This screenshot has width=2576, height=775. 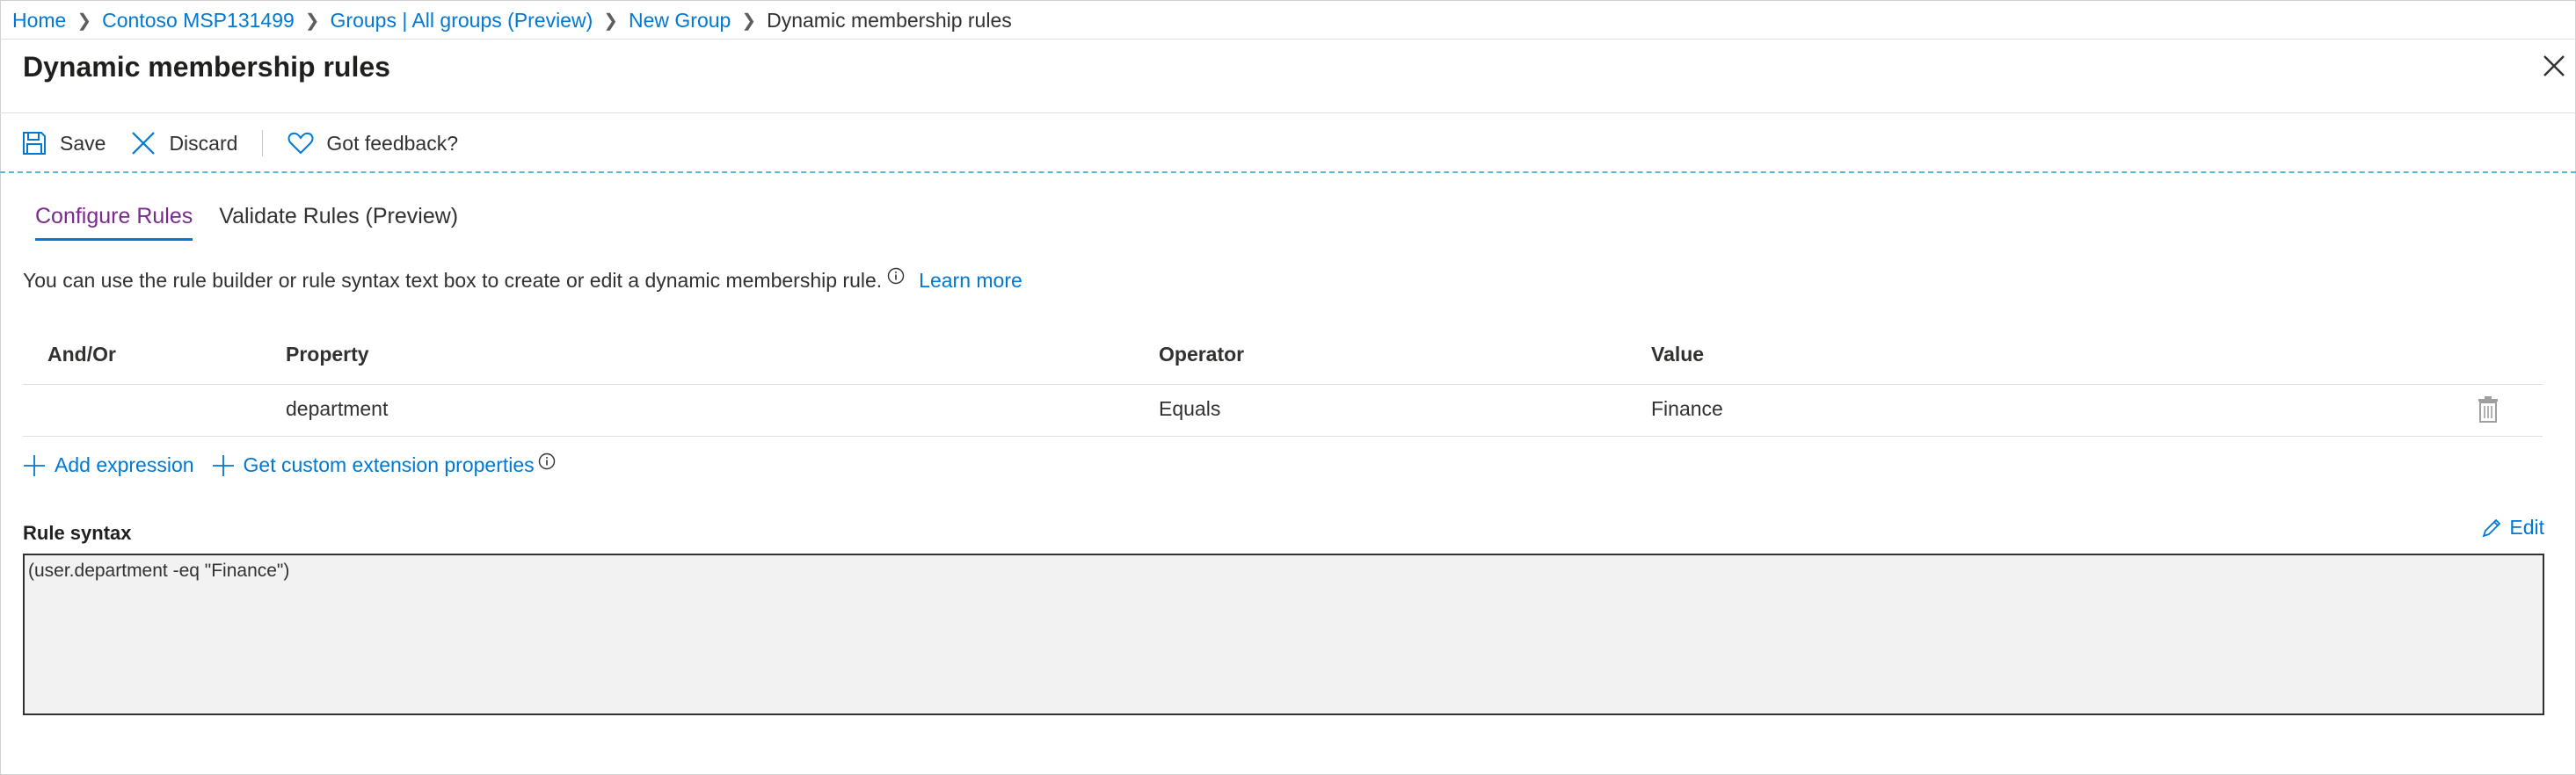 What do you see at coordinates (1202, 355) in the screenshot?
I see `column-header-operator: Operator` at bounding box center [1202, 355].